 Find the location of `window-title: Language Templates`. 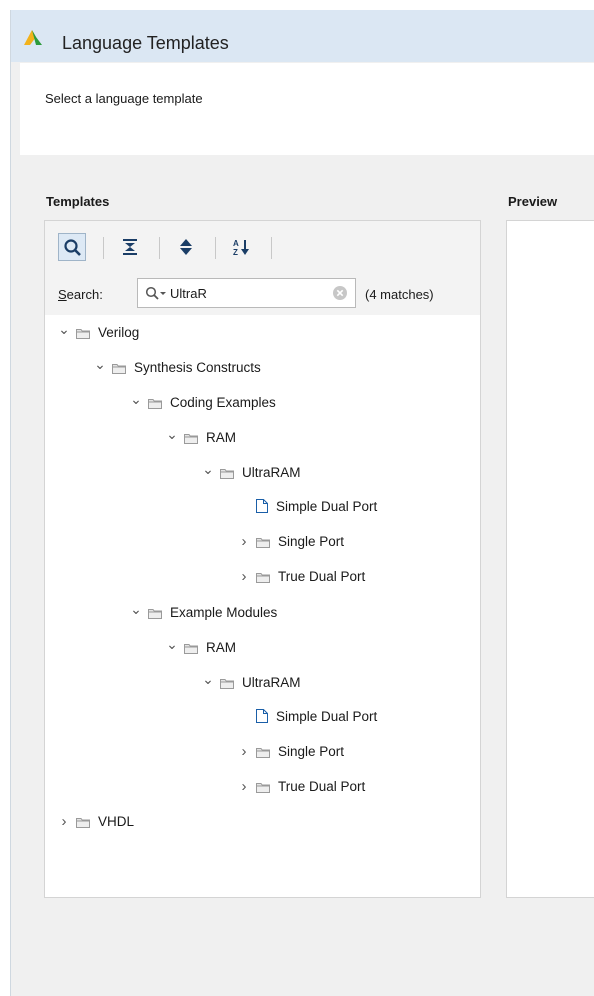

window-title: Language Templates is located at coordinates (145, 43).